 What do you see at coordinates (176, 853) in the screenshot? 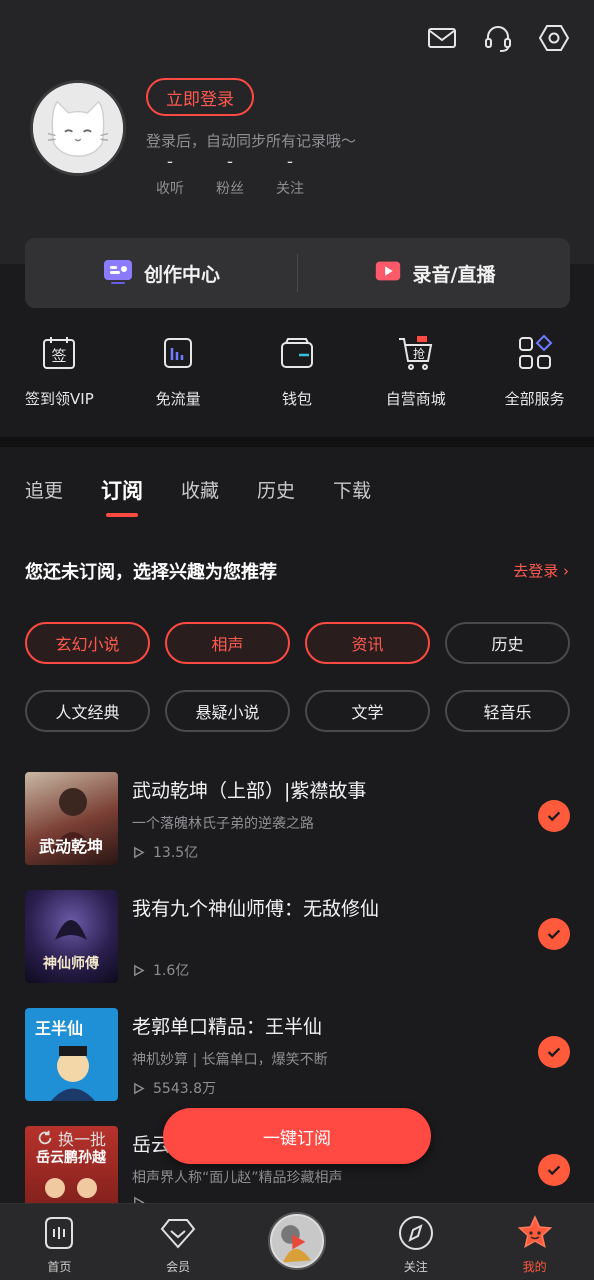
I see `play-count-value: 13.5亿` at bounding box center [176, 853].